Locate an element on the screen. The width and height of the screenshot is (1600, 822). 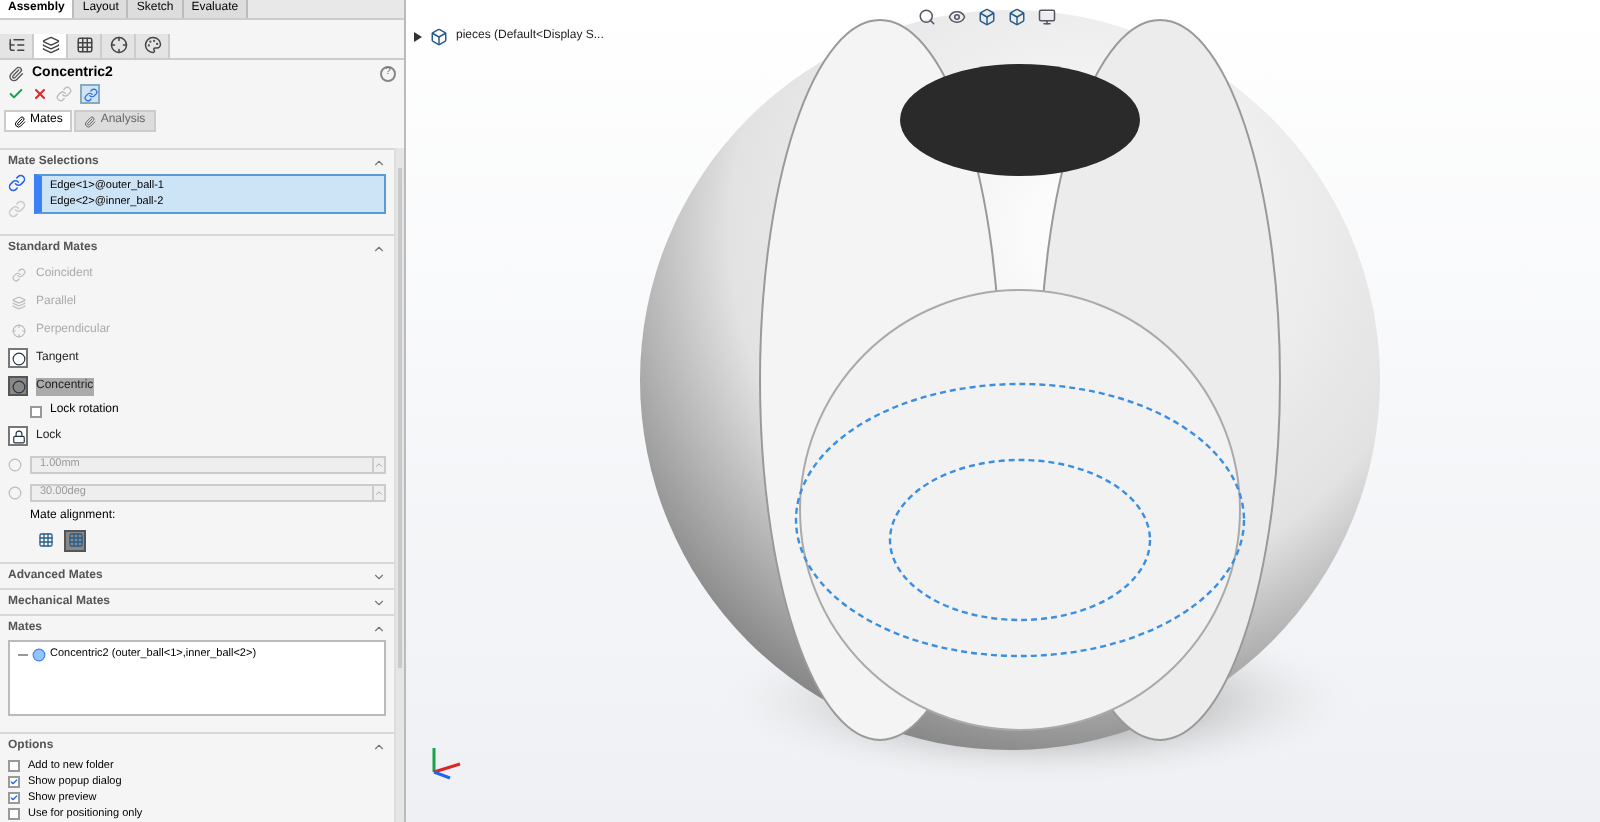
expand-arrow-icon is located at coordinates (418, 37).